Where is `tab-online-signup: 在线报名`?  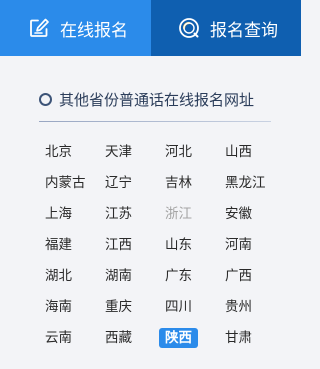
tab-online-signup: 在线报名 is located at coordinates (75, 28).